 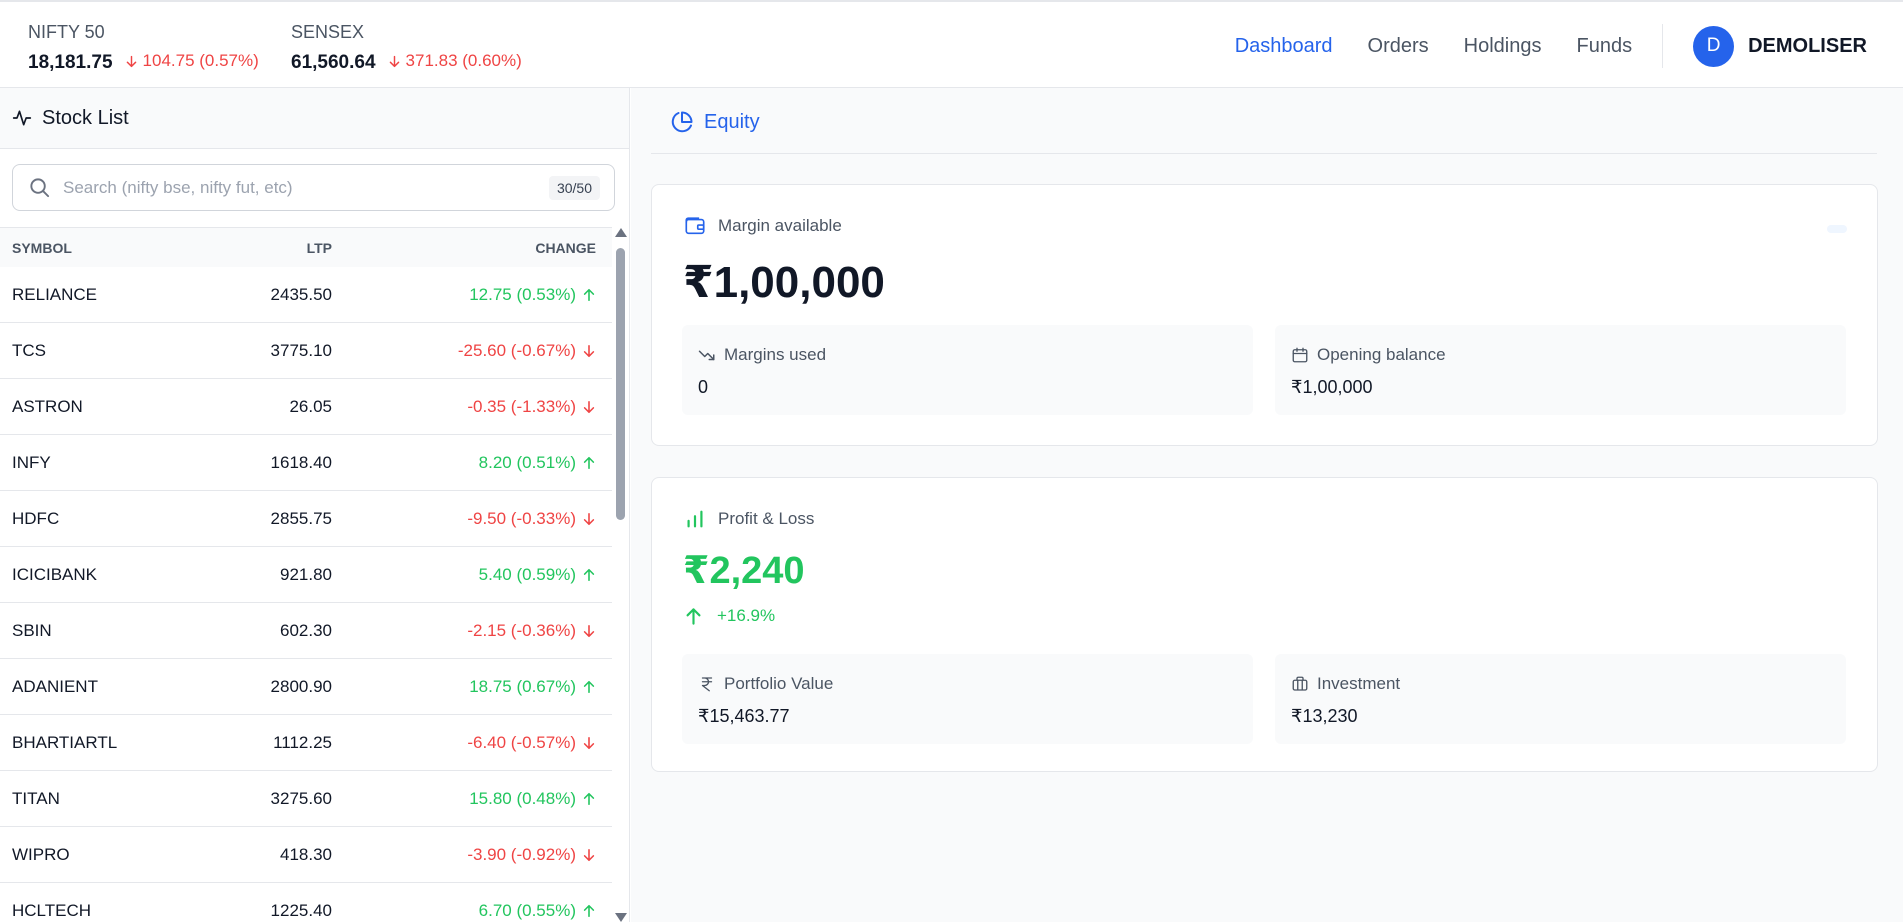 What do you see at coordinates (1605, 46) in the screenshot?
I see `nav-funds: Funds` at bounding box center [1605, 46].